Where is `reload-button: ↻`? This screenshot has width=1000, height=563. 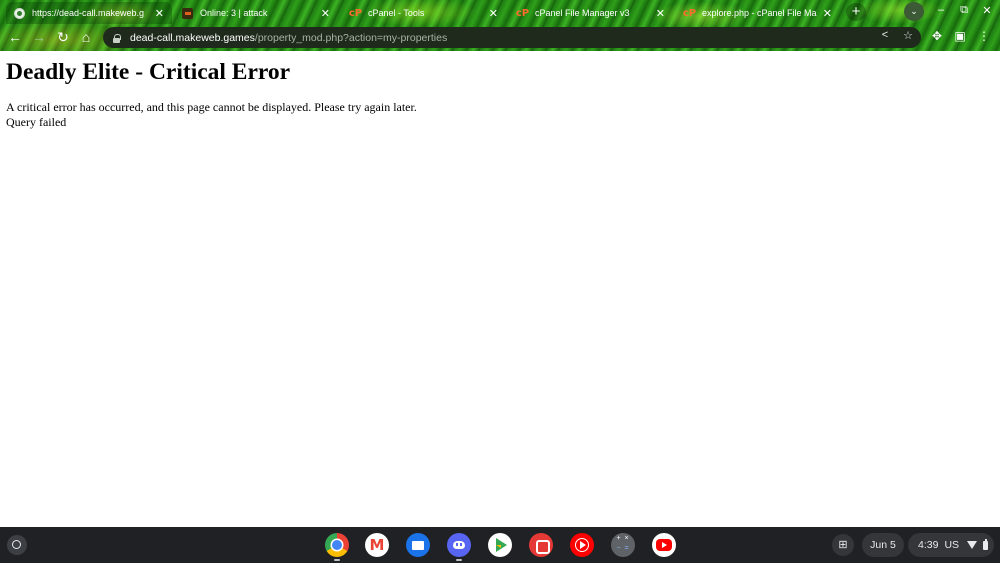 reload-button: ↻ is located at coordinates (63, 37).